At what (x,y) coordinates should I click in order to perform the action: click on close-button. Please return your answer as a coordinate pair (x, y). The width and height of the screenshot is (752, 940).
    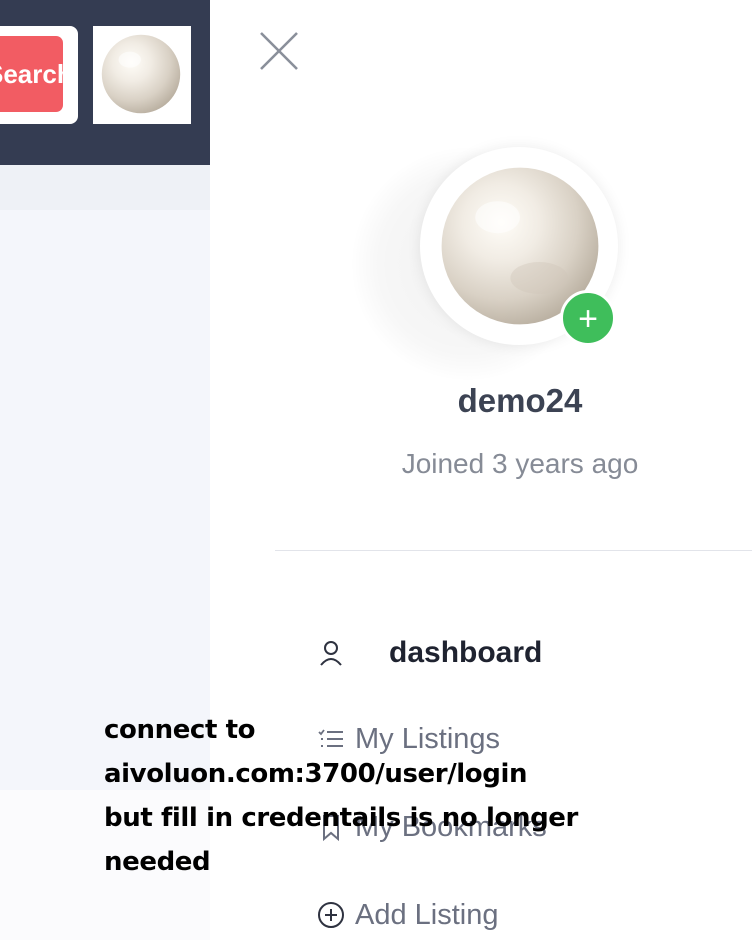
    Looking at the image, I should click on (279, 51).